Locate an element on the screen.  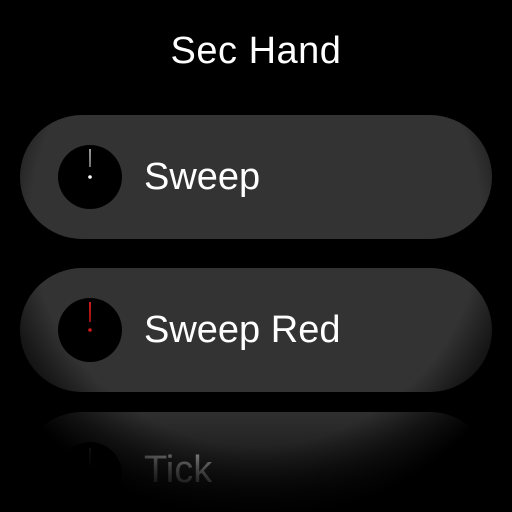
tick-second-hand-icon is located at coordinates (90, 474).